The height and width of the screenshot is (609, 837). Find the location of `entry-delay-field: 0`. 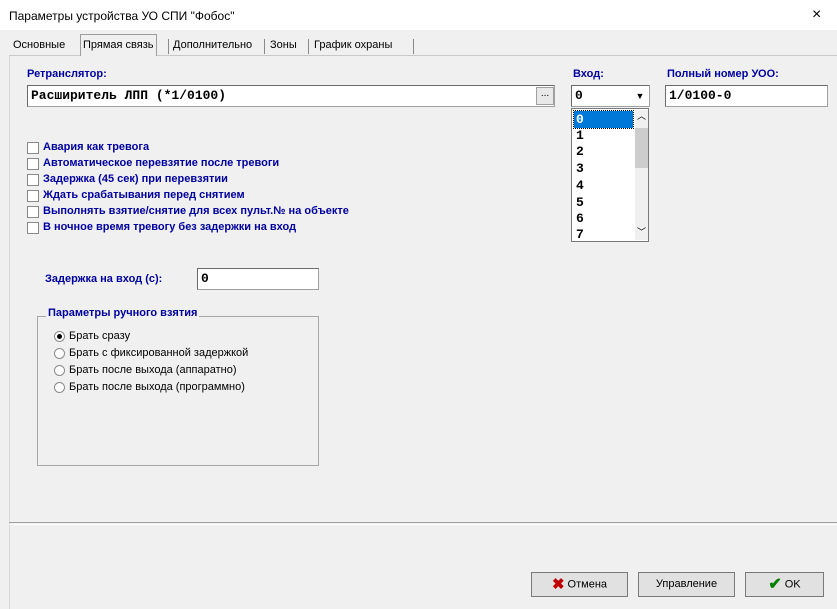

entry-delay-field: 0 is located at coordinates (258, 279).